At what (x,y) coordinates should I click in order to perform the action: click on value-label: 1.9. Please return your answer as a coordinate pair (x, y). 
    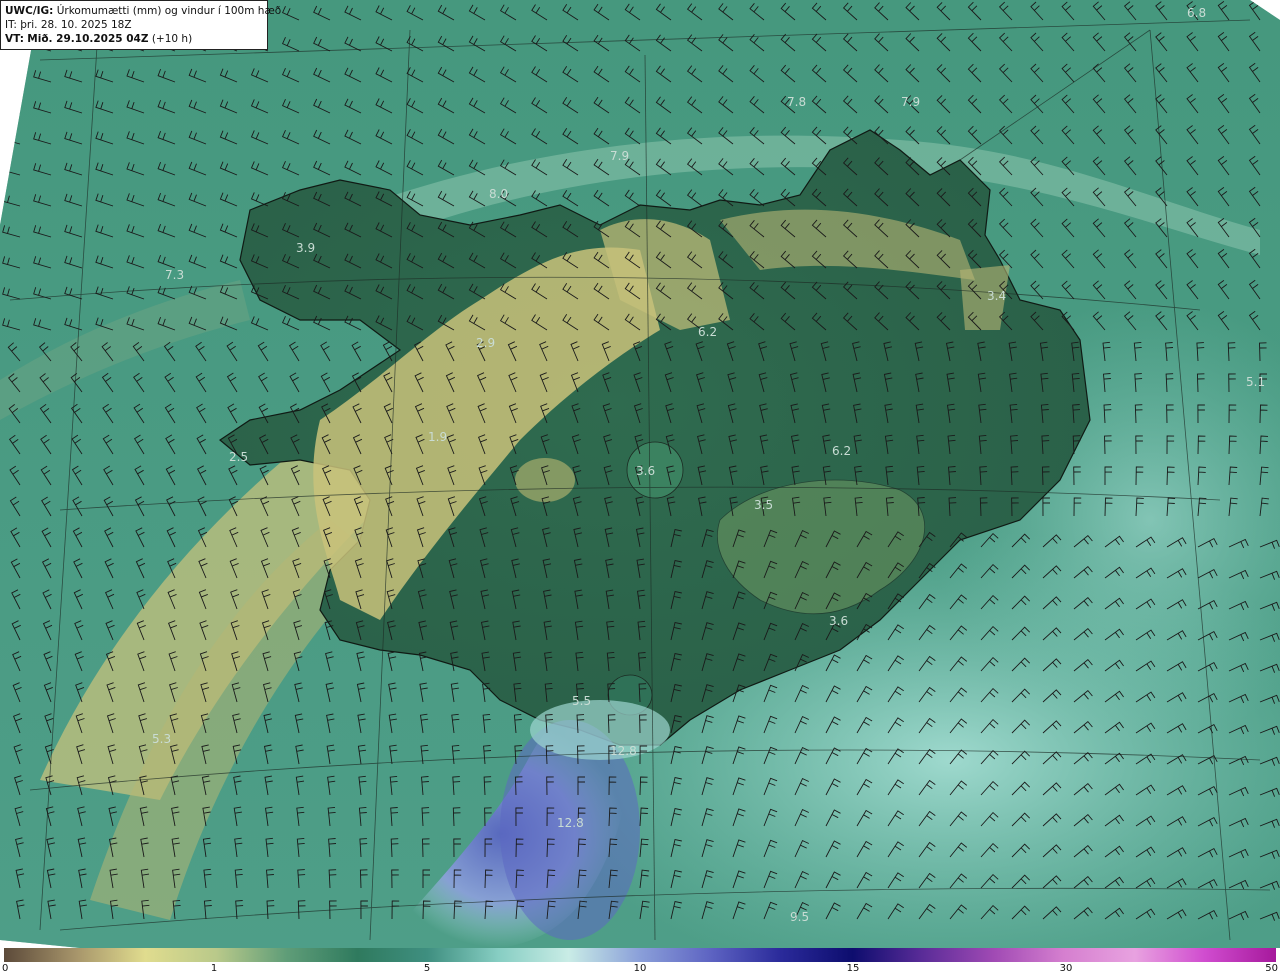
    Looking at the image, I should click on (437, 437).